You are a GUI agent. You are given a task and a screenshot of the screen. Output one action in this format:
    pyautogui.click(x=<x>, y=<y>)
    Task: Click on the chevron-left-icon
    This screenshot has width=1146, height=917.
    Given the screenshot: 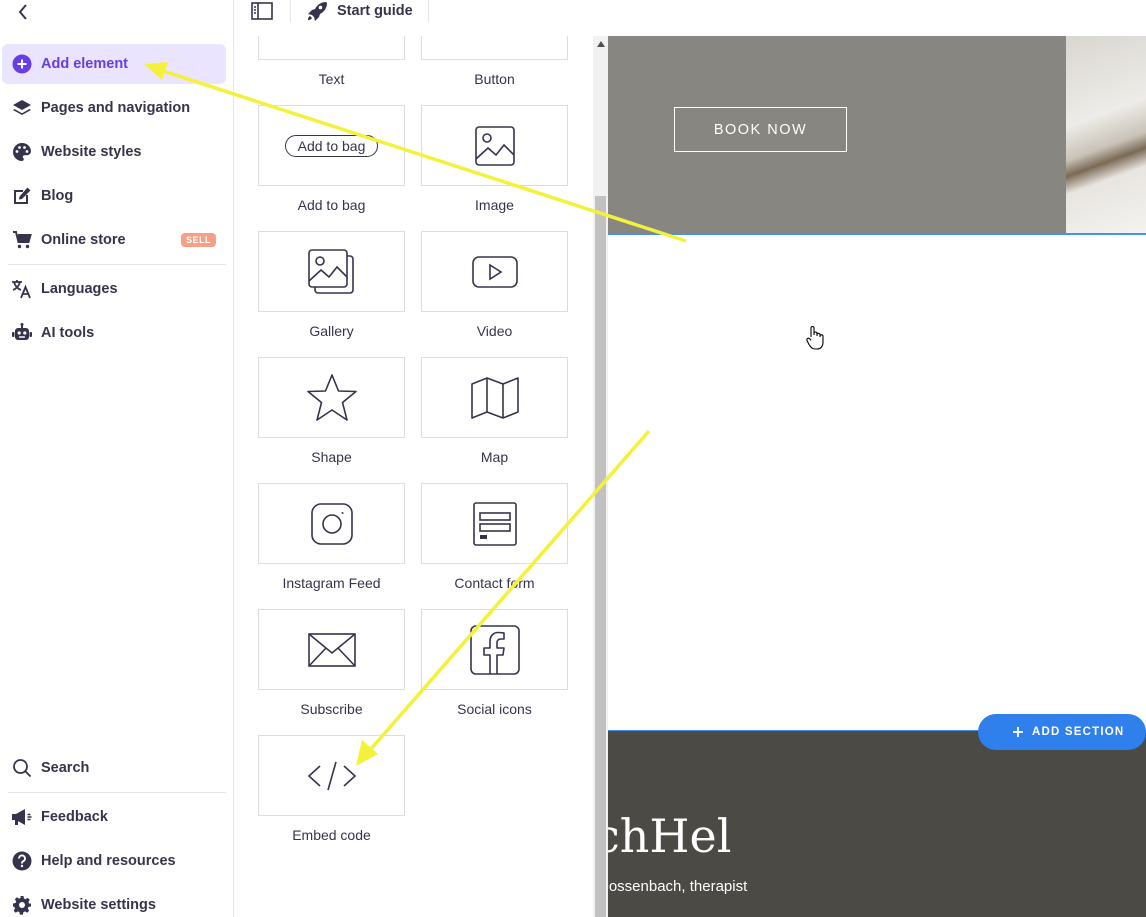 What is the action you would take?
    pyautogui.click(x=22, y=12)
    